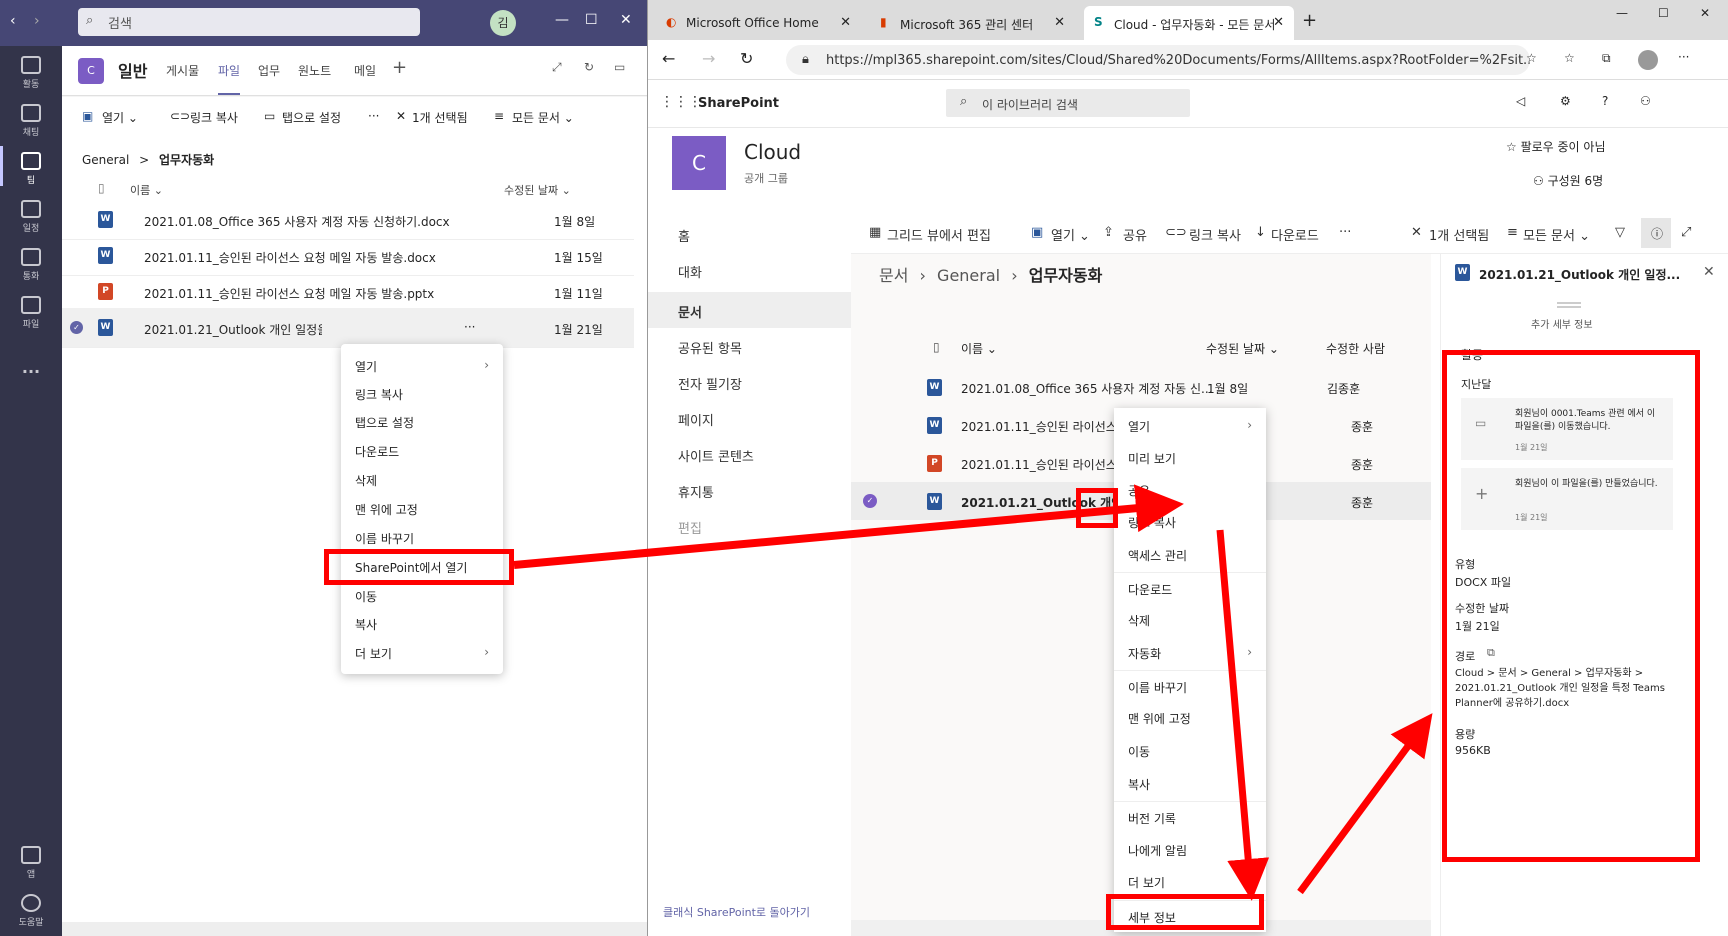  I want to click on copy-link-button: 링크 복사, so click(214, 117).